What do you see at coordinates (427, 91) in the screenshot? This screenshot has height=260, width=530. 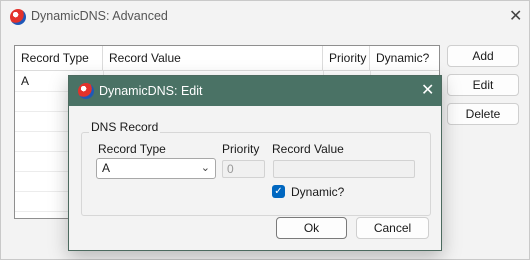 I see `edit-dialog-close-icon: ✕` at bounding box center [427, 91].